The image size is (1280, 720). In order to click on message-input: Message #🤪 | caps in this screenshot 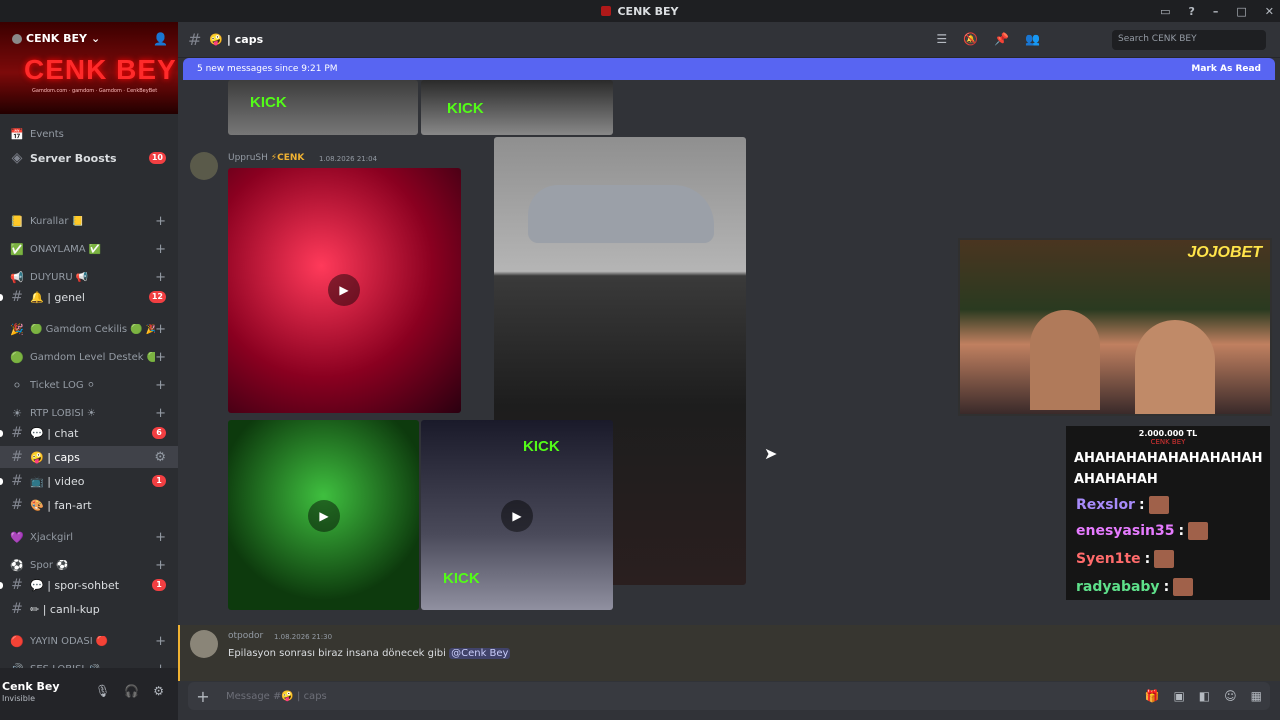, I will do `click(276, 696)`.